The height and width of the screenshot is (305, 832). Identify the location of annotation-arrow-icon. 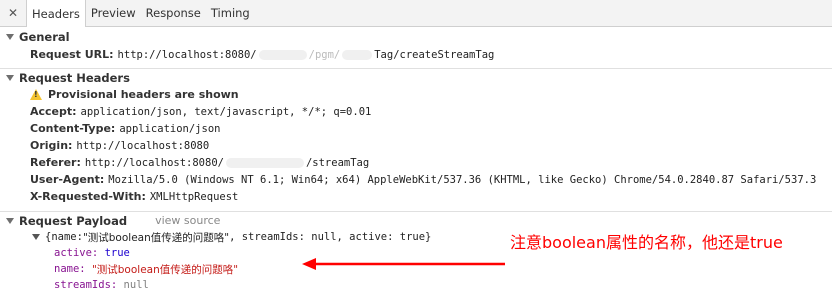
(403, 264).